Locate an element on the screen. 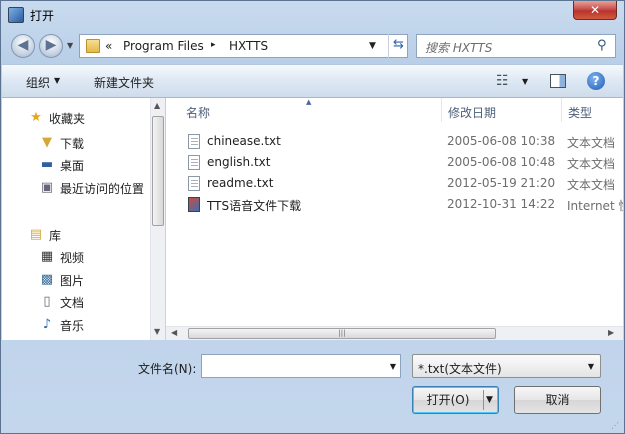  download-folder-icon: ▼ is located at coordinates (47, 142).